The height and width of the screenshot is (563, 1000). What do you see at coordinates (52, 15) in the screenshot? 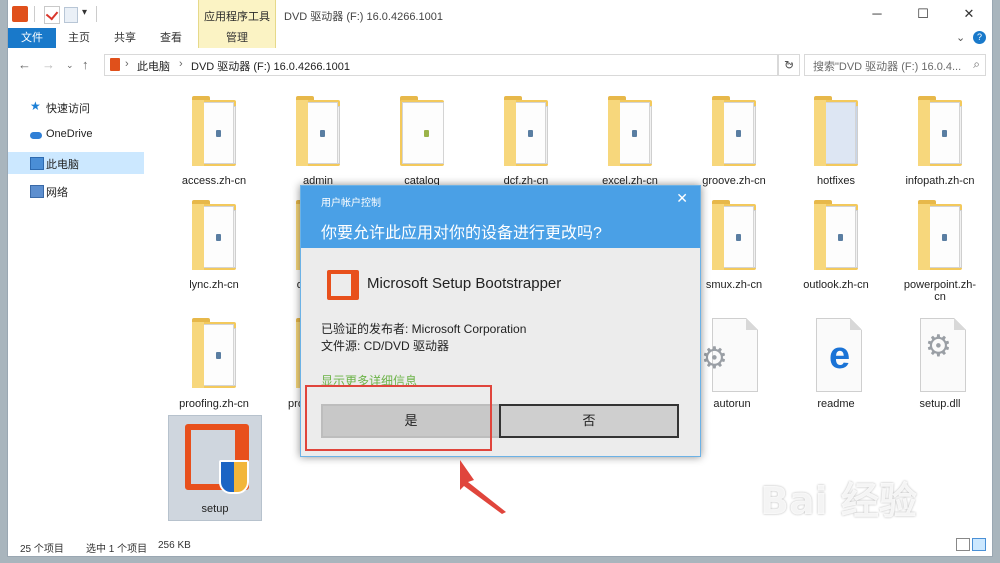
I see `properties-icon` at bounding box center [52, 15].